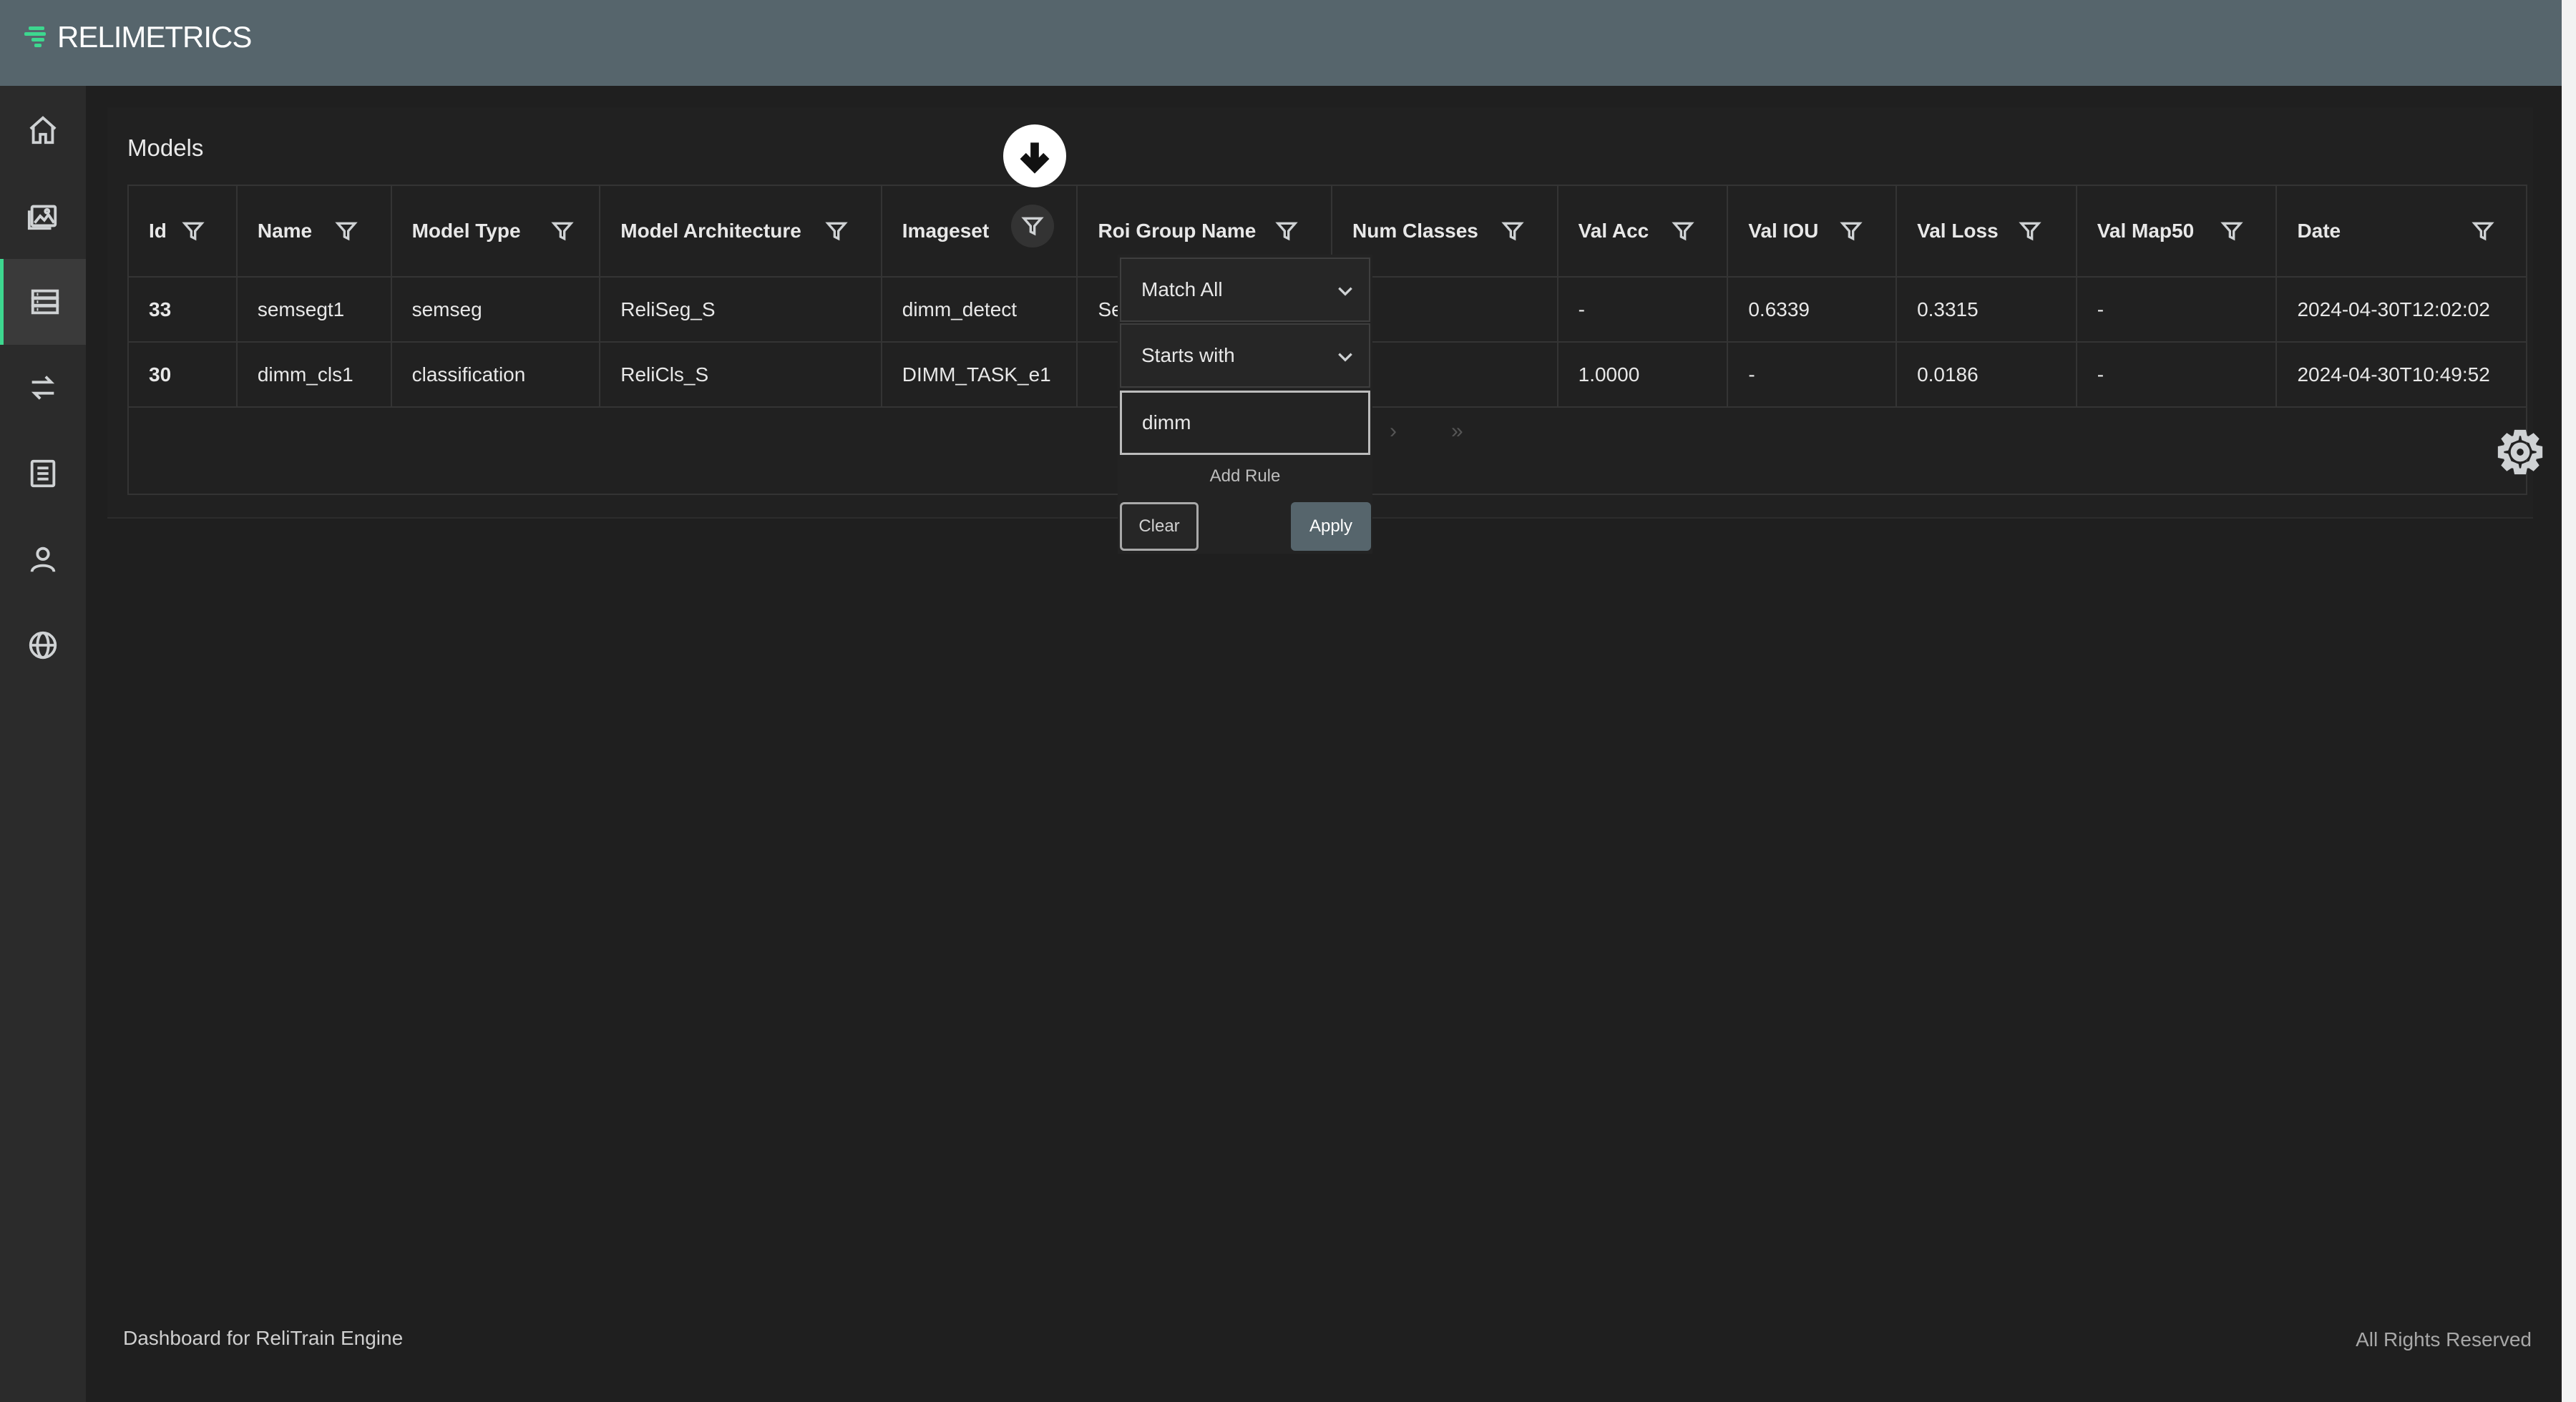 The width and height of the screenshot is (2576, 1402). I want to click on last-page-button: », so click(1457, 431).